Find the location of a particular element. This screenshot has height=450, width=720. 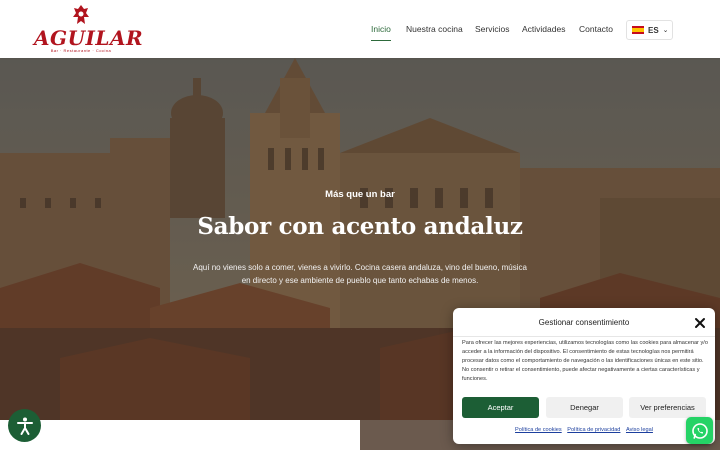

accept-button: Aceptar is located at coordinates (500, 407).